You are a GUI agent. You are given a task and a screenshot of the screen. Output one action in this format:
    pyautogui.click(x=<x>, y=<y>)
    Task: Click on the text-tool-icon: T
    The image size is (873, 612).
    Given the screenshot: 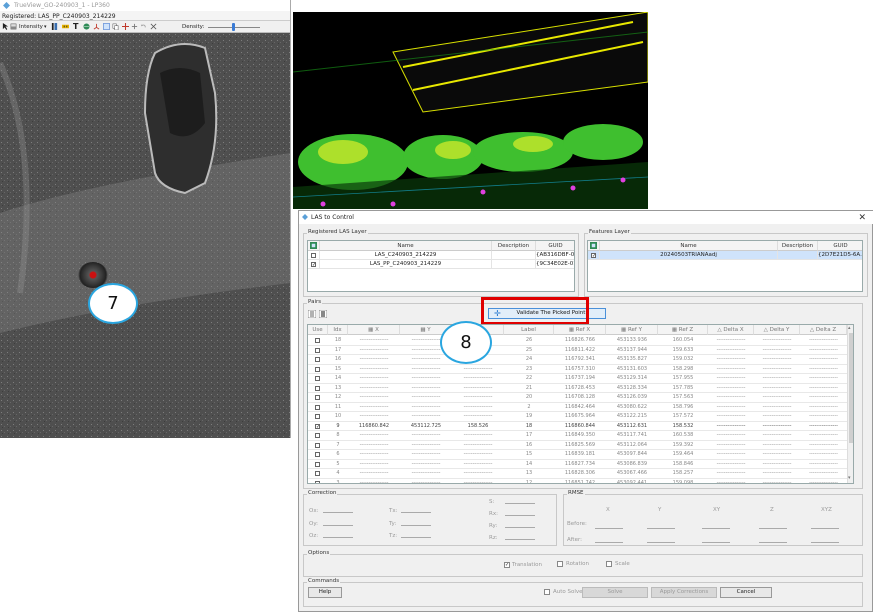 What is the action you would take?
    pyautogui.click(x=75, y=26)
    